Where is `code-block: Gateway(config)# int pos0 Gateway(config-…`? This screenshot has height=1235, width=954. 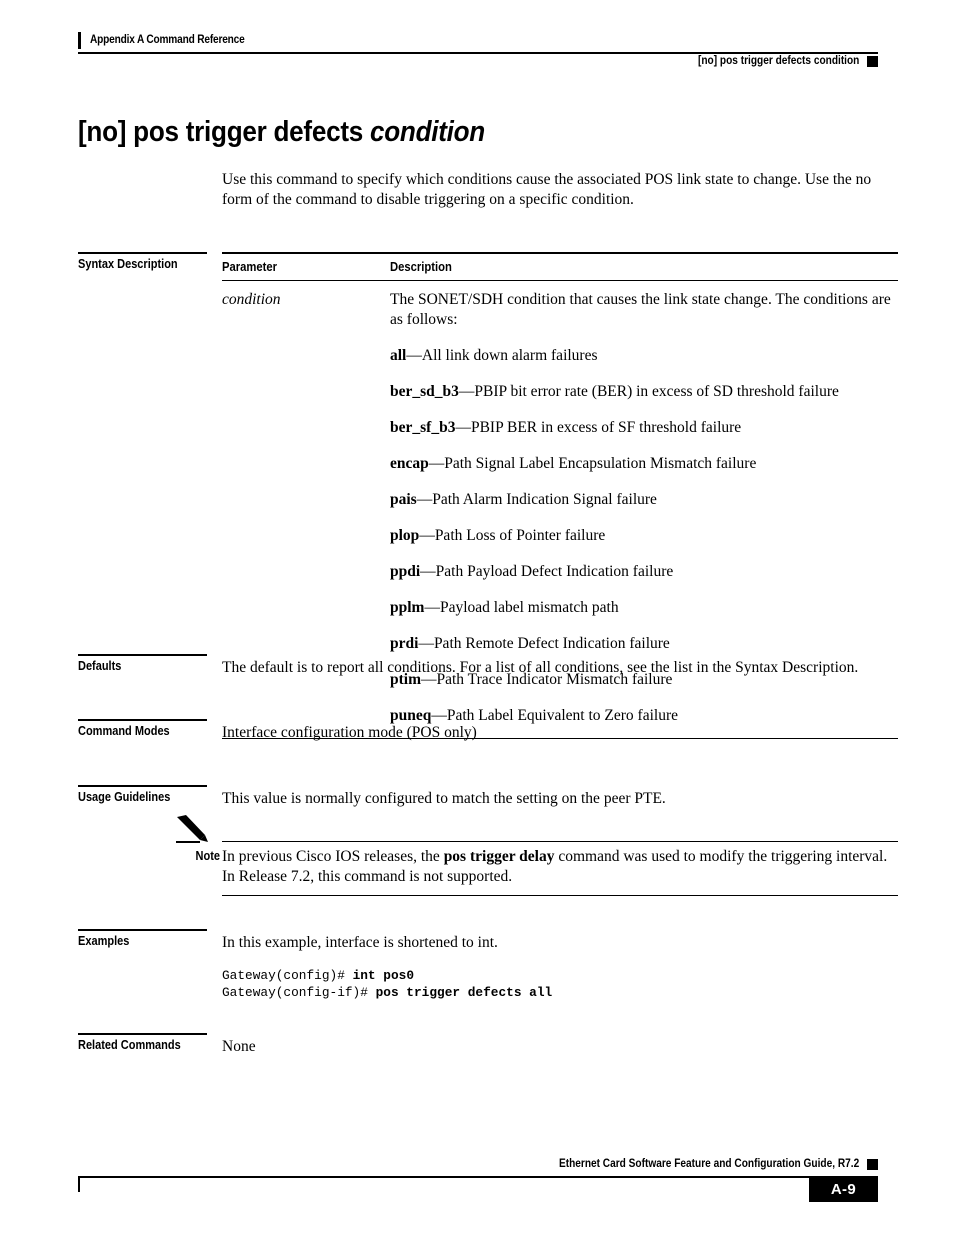
code-block: Gateway(config)# int pos0 Gateway(config-… is located at coordinates (560, 984).